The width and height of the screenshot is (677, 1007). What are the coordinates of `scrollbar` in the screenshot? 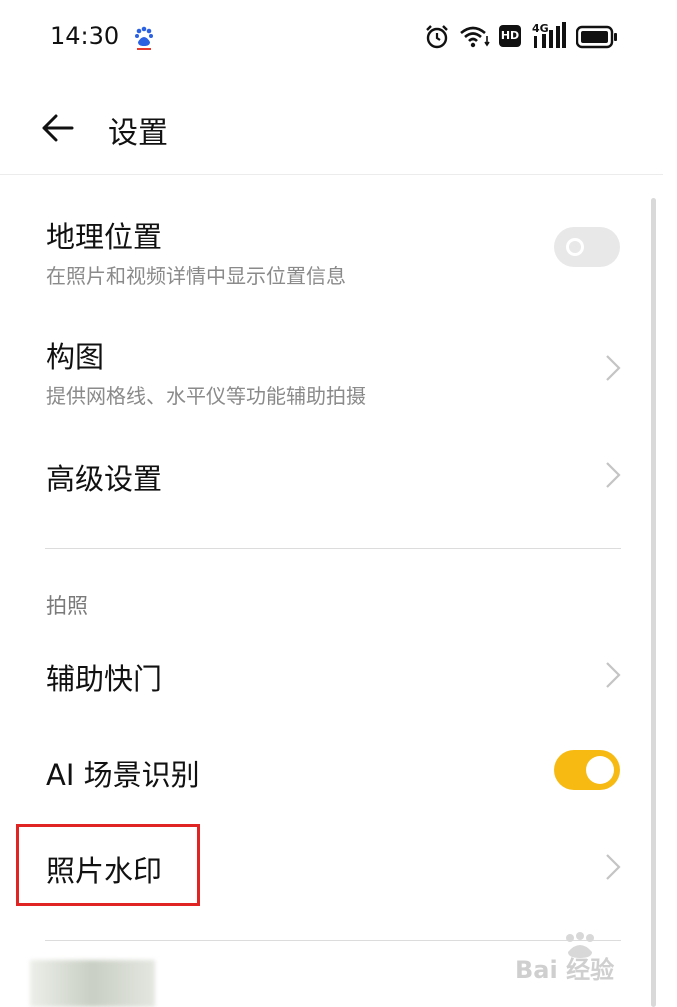 It's located at (653, 602).